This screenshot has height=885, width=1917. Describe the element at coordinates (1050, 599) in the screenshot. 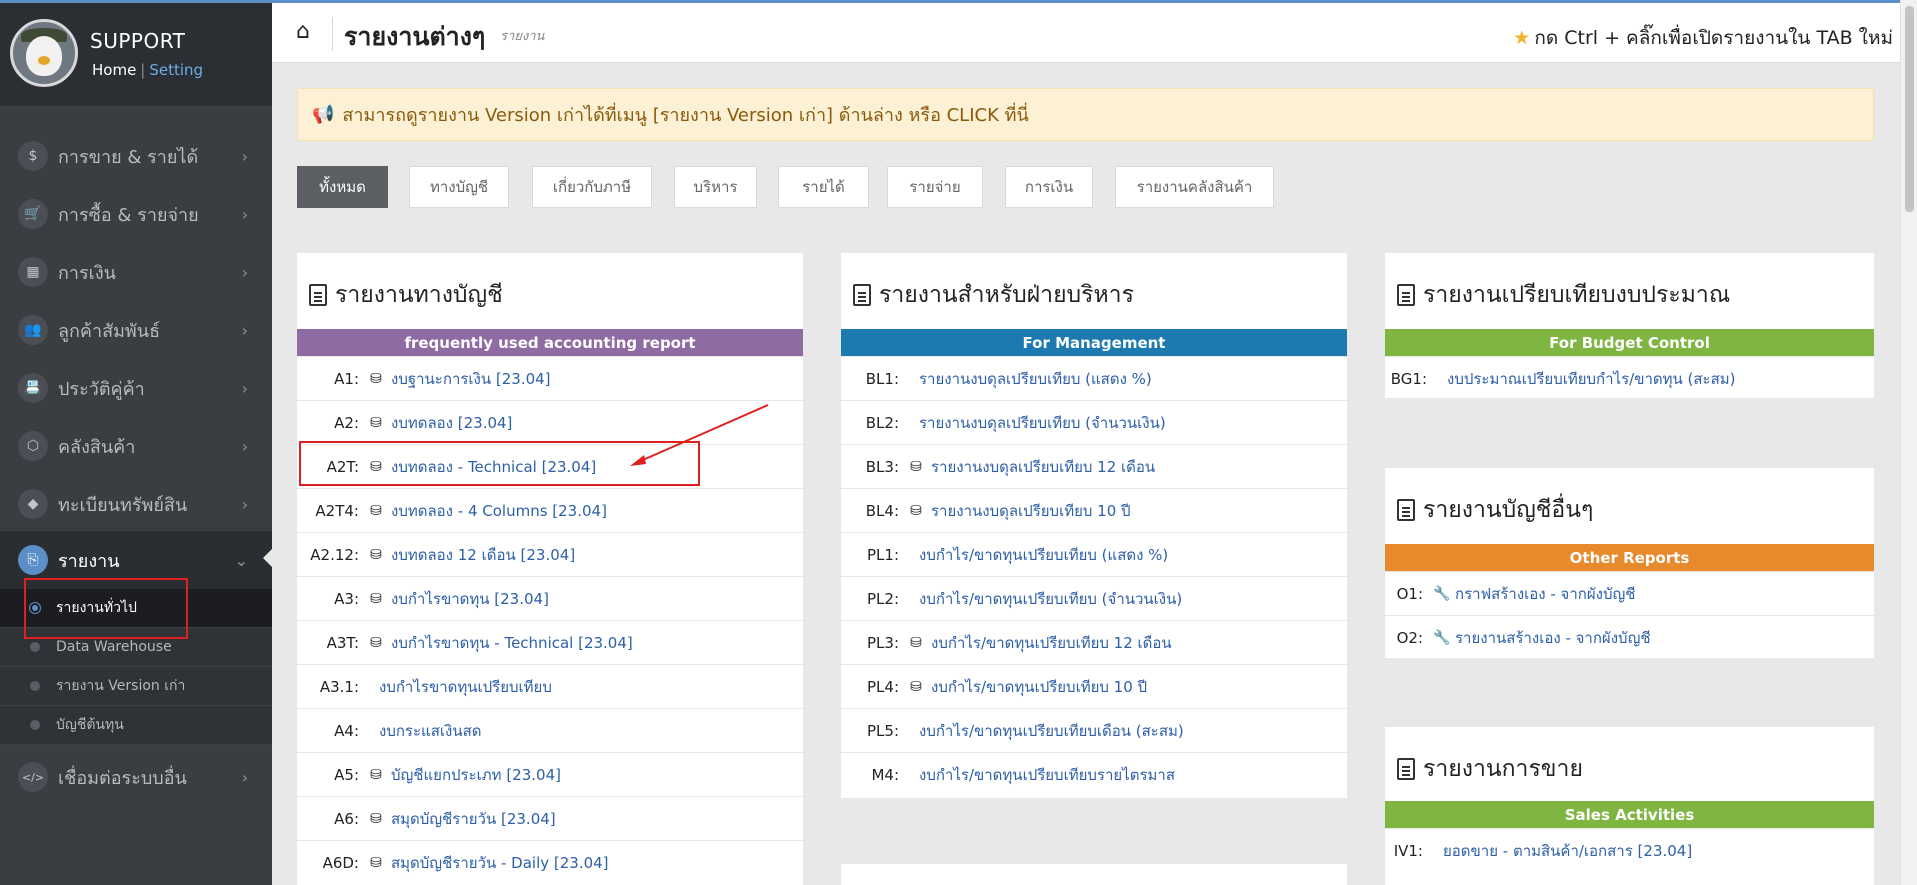

I see `report-link: งบกำไร/ขาดทุนเปรียบเทียบ (จำนวนเงิน)` at that location.